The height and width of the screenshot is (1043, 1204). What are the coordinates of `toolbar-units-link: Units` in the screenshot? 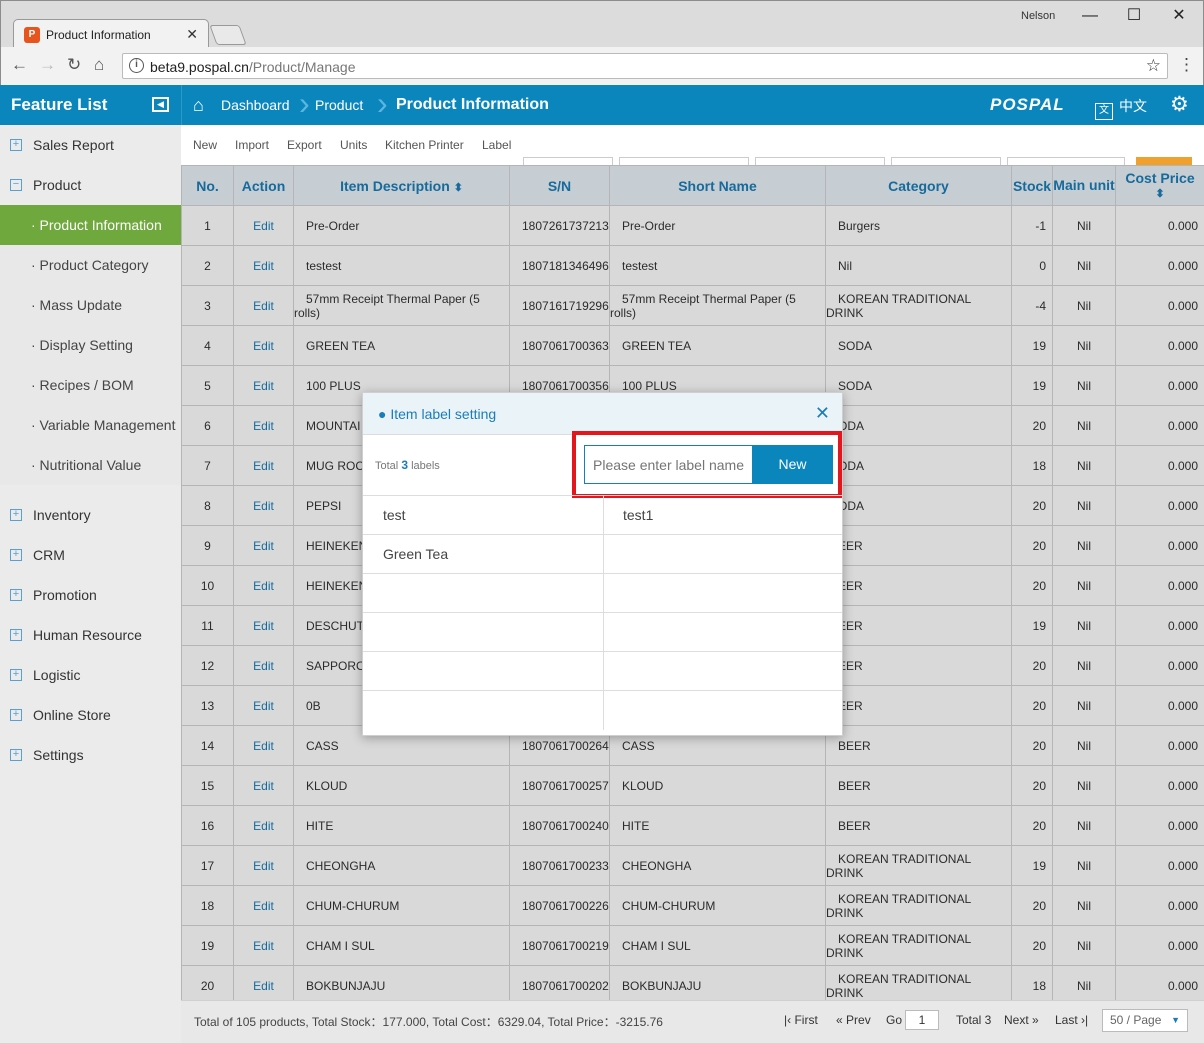 It's located at (353, 145).